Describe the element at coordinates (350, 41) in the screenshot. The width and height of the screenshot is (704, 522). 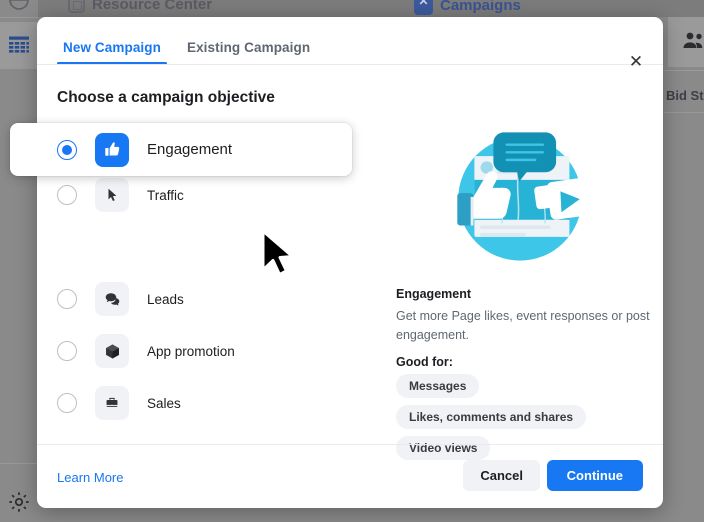
I see `dialog-tabs: New Campaign Existing Campaign` at that location.